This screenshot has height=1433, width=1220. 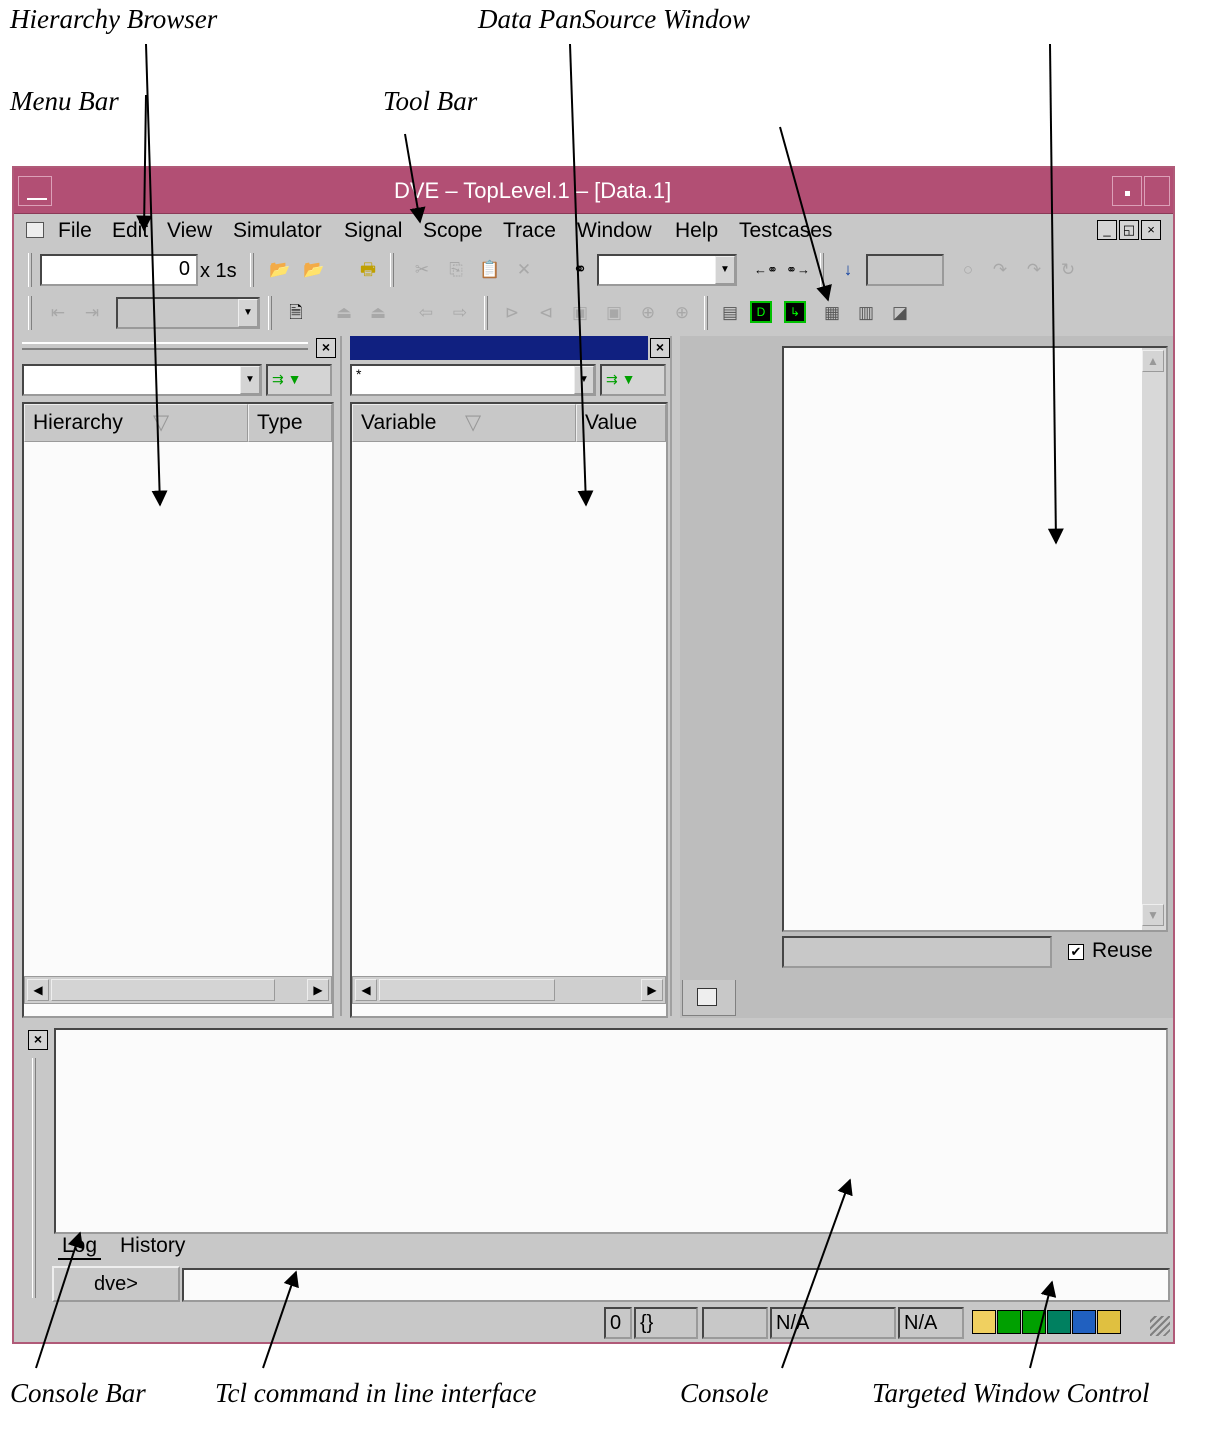 What do you see at coordinates (676, 1285) in the screenshot?
I see `tcl-command-input` at bounding box center [676, 1285].